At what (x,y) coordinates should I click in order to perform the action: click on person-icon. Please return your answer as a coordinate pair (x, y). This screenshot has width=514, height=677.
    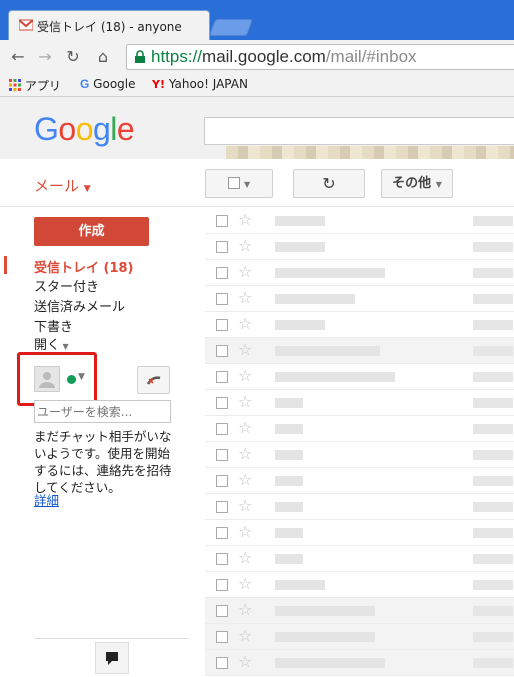
    Looking at the image, I should click on (47, 380).